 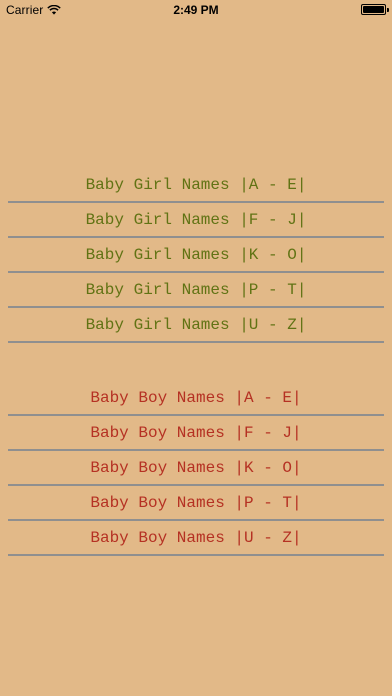 What do you see at coordinates (196, 290) in the screenshot?
I see `girl-names-p-t-button: Baby Girl Names |P - T|` at bounding box center [196, 290].